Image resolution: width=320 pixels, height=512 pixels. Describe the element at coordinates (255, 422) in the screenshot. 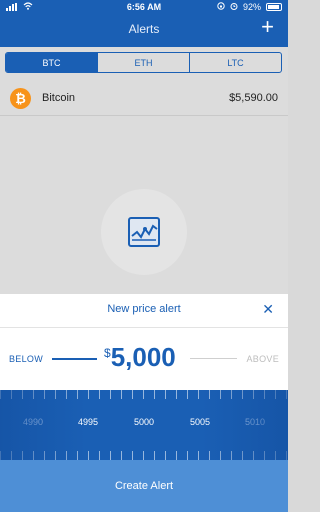

I see `ruler-label: 5010` at that location.